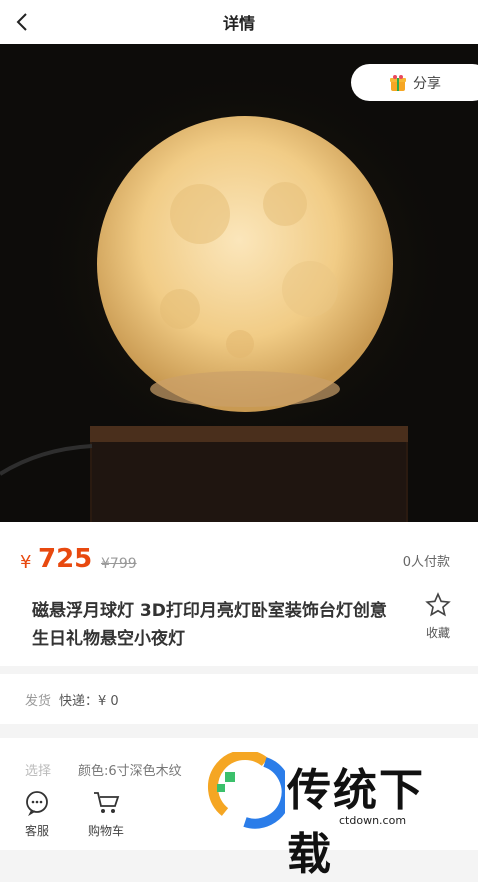 The width and height of the screenshot is (478, 882). I want to click on favorite-label: 收藏, so click(437, 633).